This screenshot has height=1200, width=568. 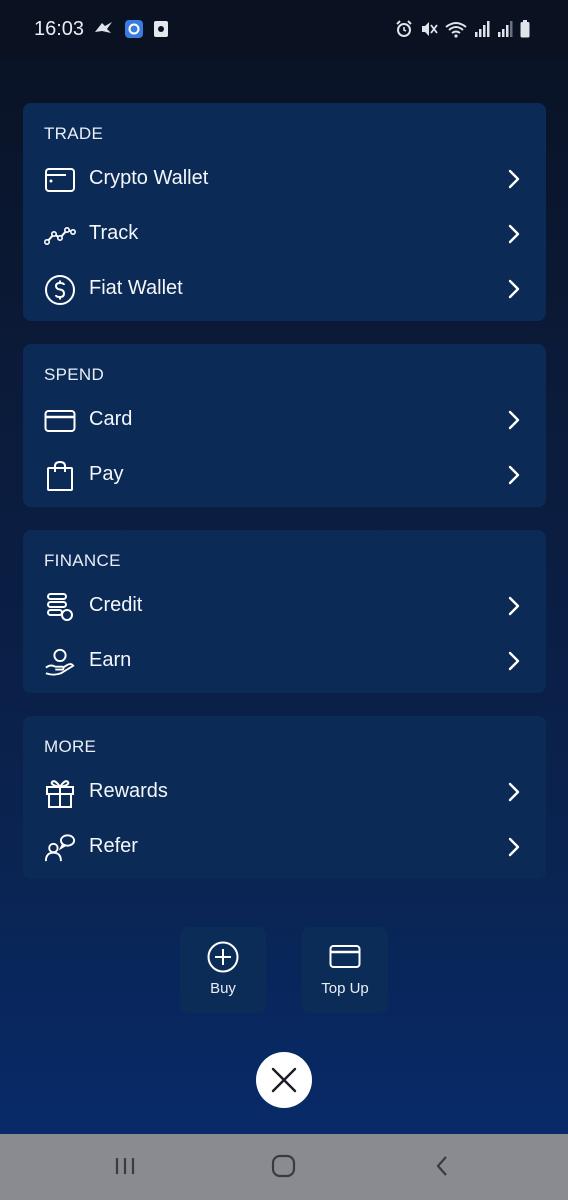 I want to click on menu-item-label: Card, so click(x=111, y=419).